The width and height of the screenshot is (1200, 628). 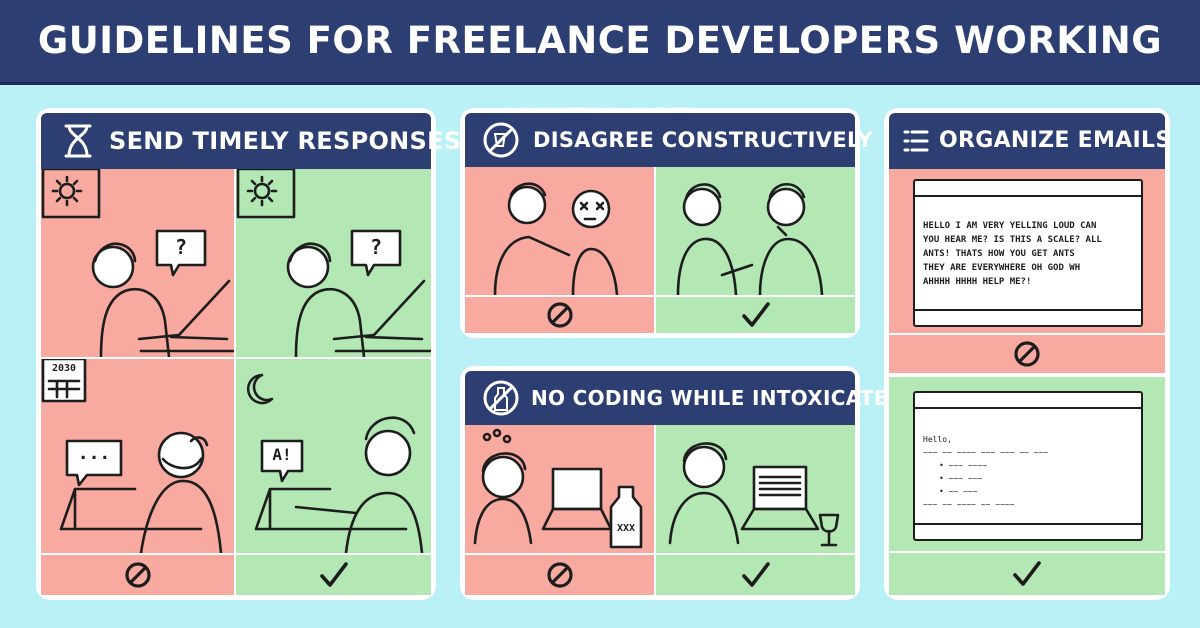 What do you see at coordinates (958, 491) in the screenshot?
I see `email-line: • ~~ ~~~` at bounding box center [958, 491].